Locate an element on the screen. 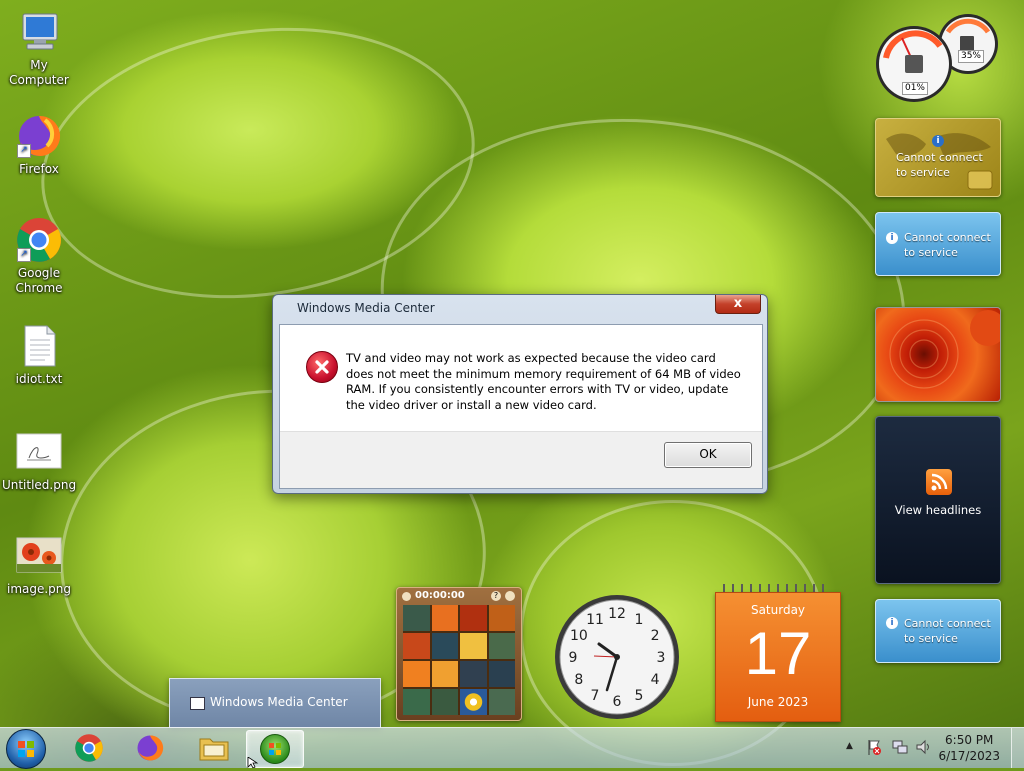 The image size is (1024, 771). computer-icon is located at coordinates (39, 32).